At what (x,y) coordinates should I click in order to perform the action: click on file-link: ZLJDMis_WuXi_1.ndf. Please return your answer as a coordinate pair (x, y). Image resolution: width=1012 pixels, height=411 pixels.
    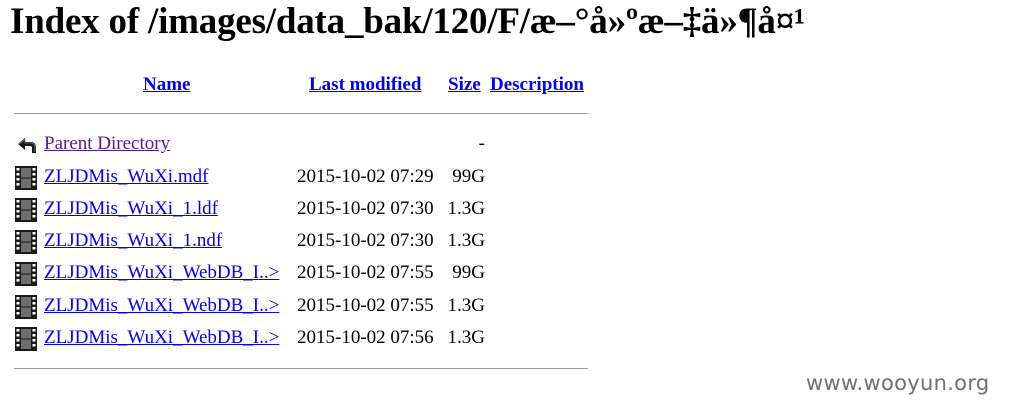
    Looking at the image, I should click on (133, 241).